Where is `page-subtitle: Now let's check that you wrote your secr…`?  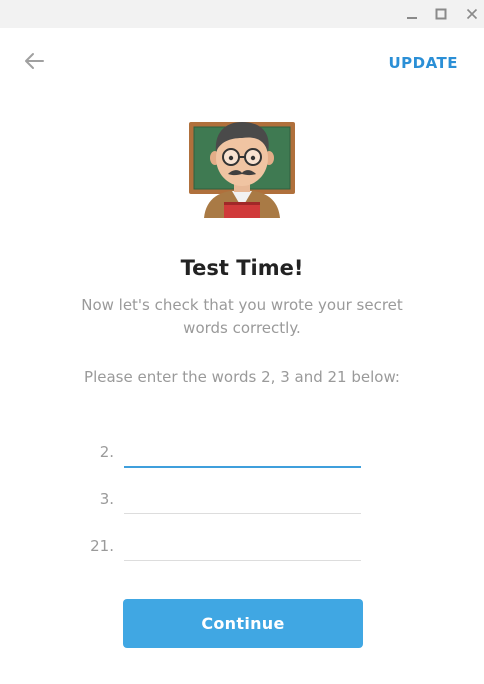
page-subtitle: Now let's check that you wrote your secr… is located at coordinates (242, 316).